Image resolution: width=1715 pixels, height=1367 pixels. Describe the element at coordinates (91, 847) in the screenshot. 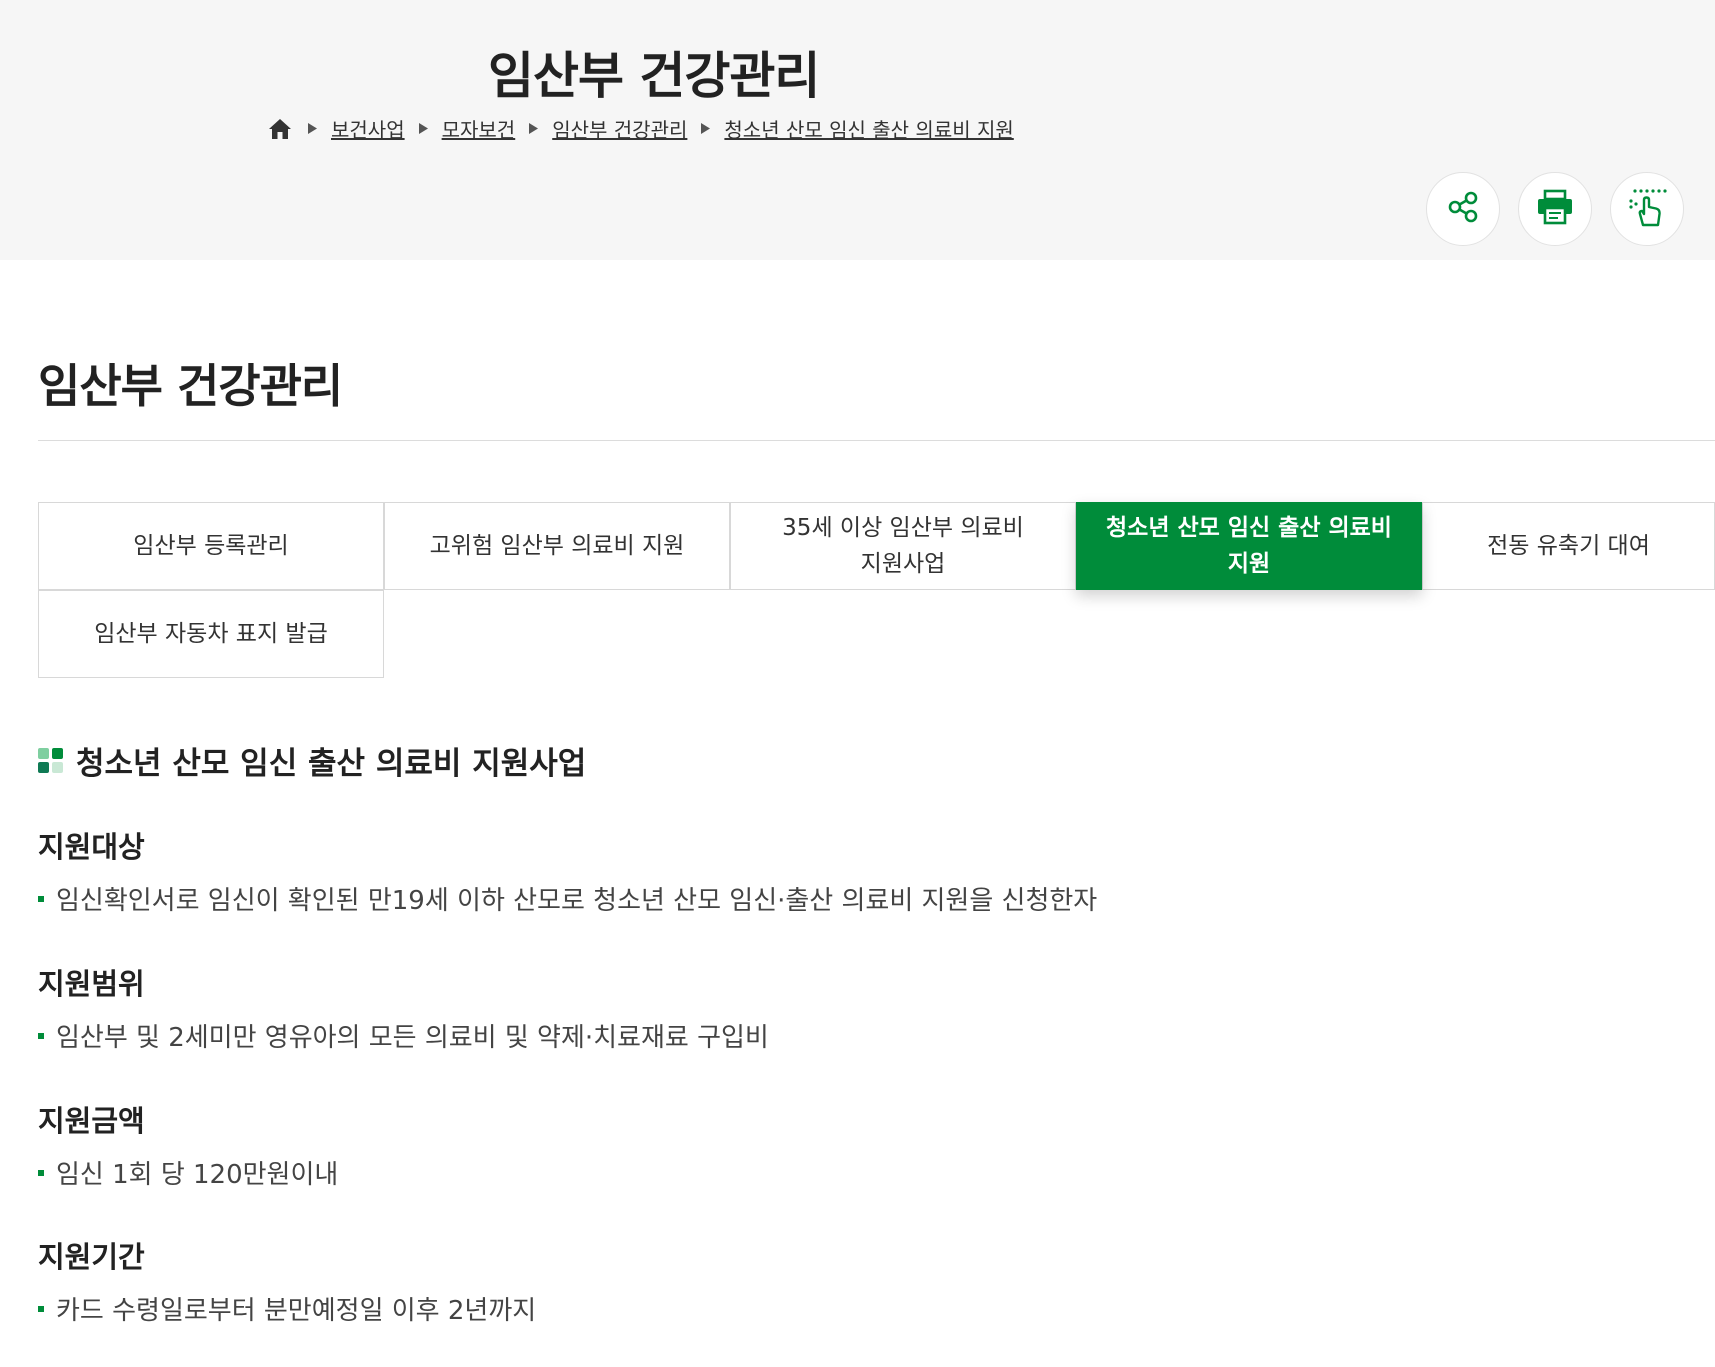

I see `block-title-target: 지원대상` at that location.